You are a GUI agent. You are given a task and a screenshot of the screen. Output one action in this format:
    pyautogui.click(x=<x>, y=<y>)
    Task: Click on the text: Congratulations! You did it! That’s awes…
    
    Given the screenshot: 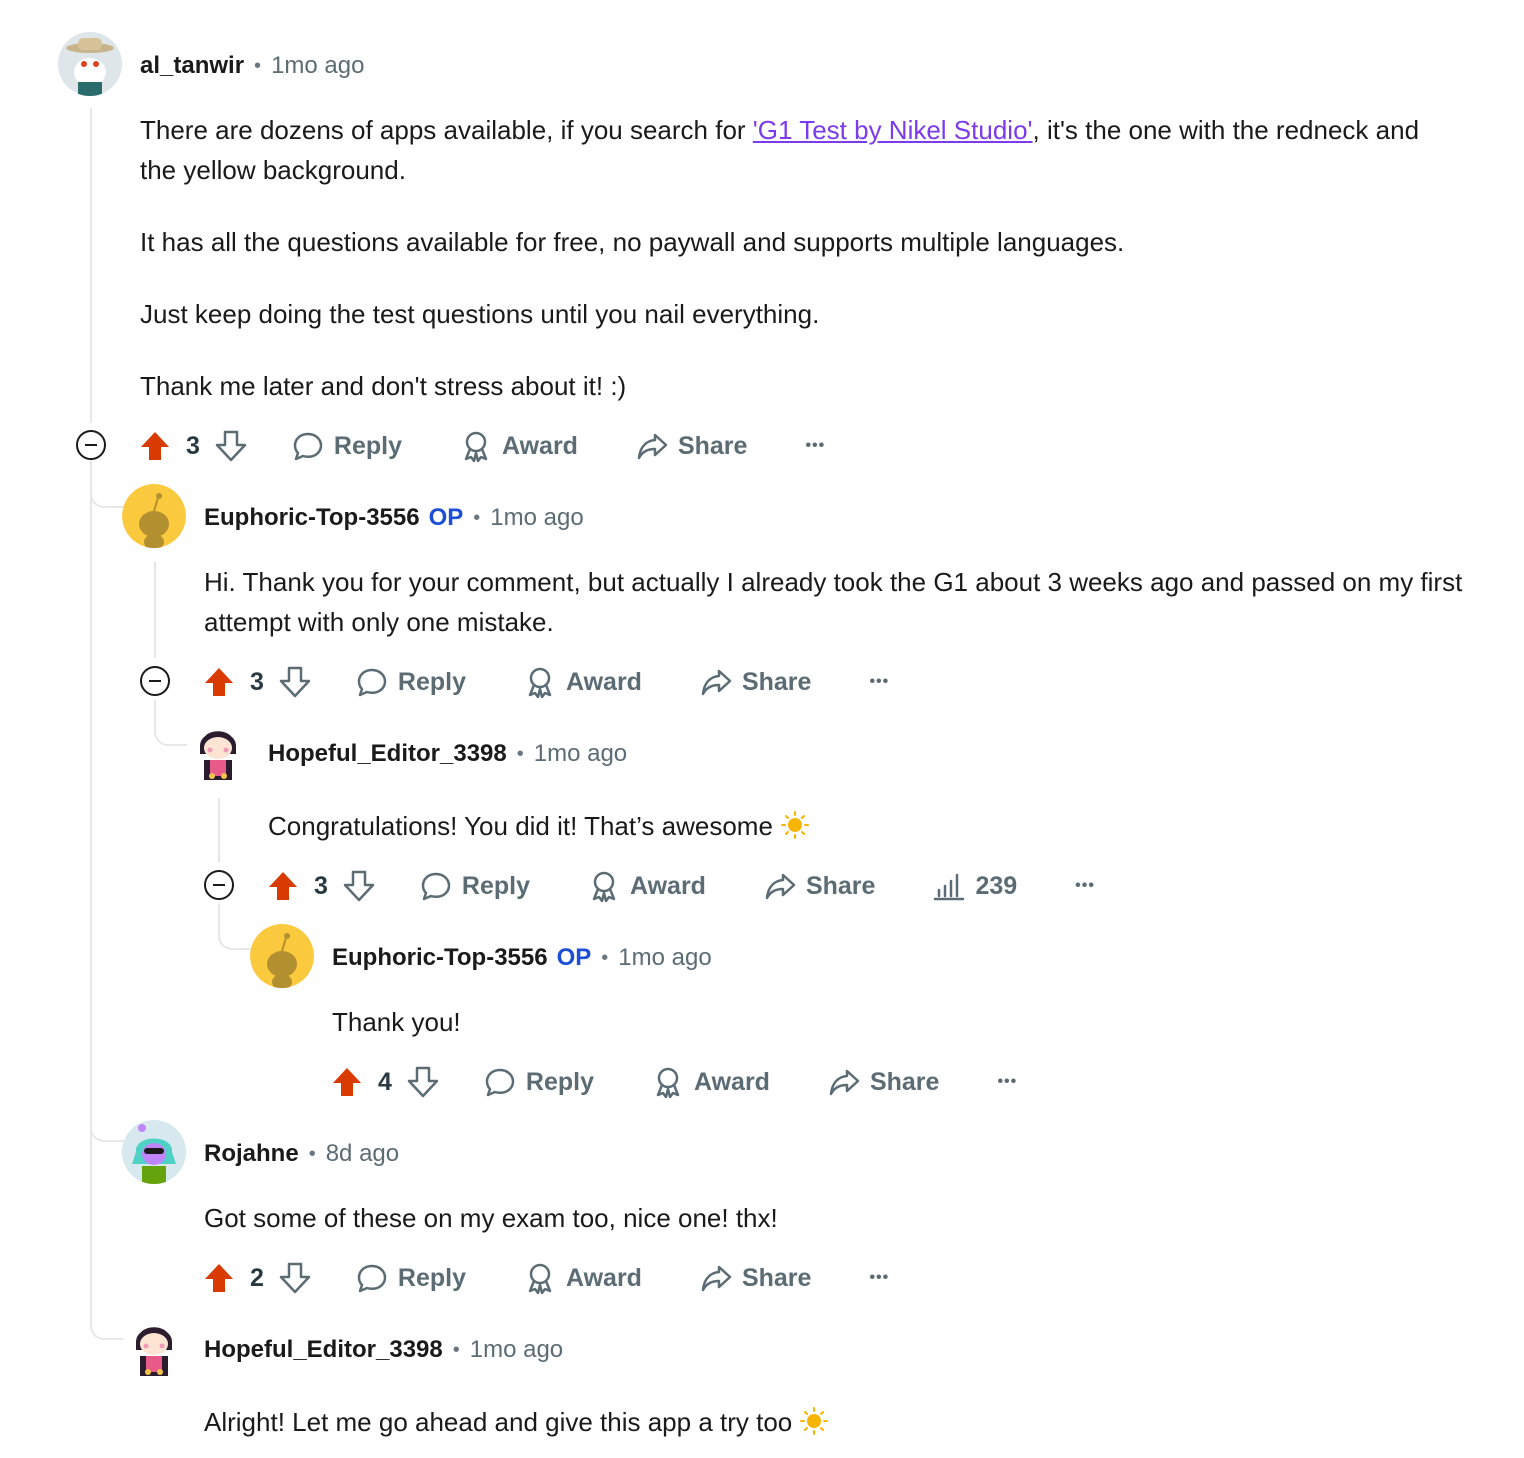 What is the action you would take?
    pyautogui.click(x=520, y=826)
    